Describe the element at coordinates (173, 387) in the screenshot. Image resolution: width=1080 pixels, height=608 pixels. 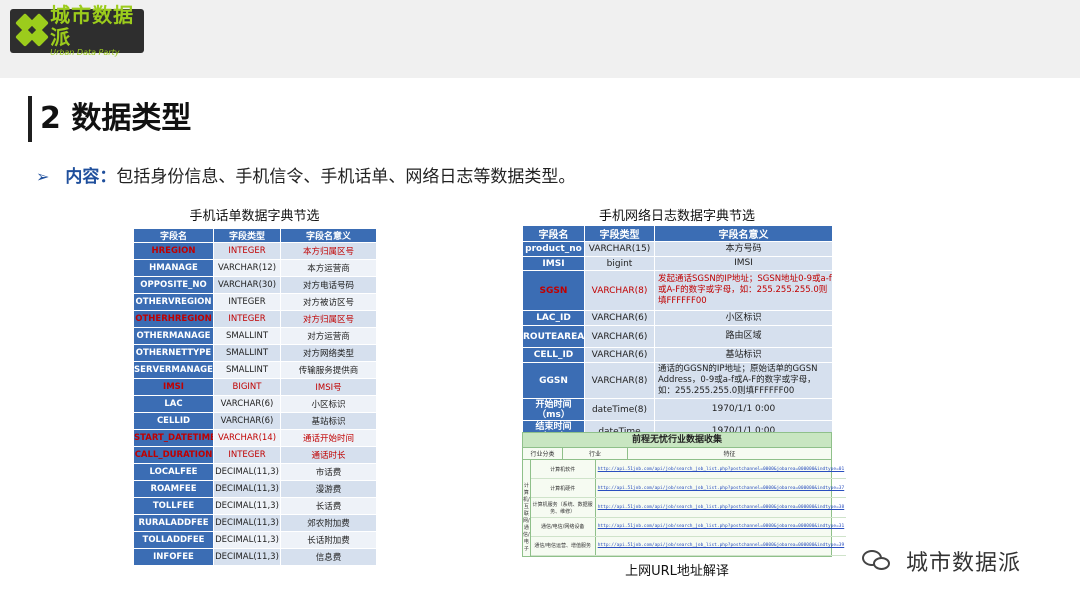
I see `table-cell: IMSI` at that location.